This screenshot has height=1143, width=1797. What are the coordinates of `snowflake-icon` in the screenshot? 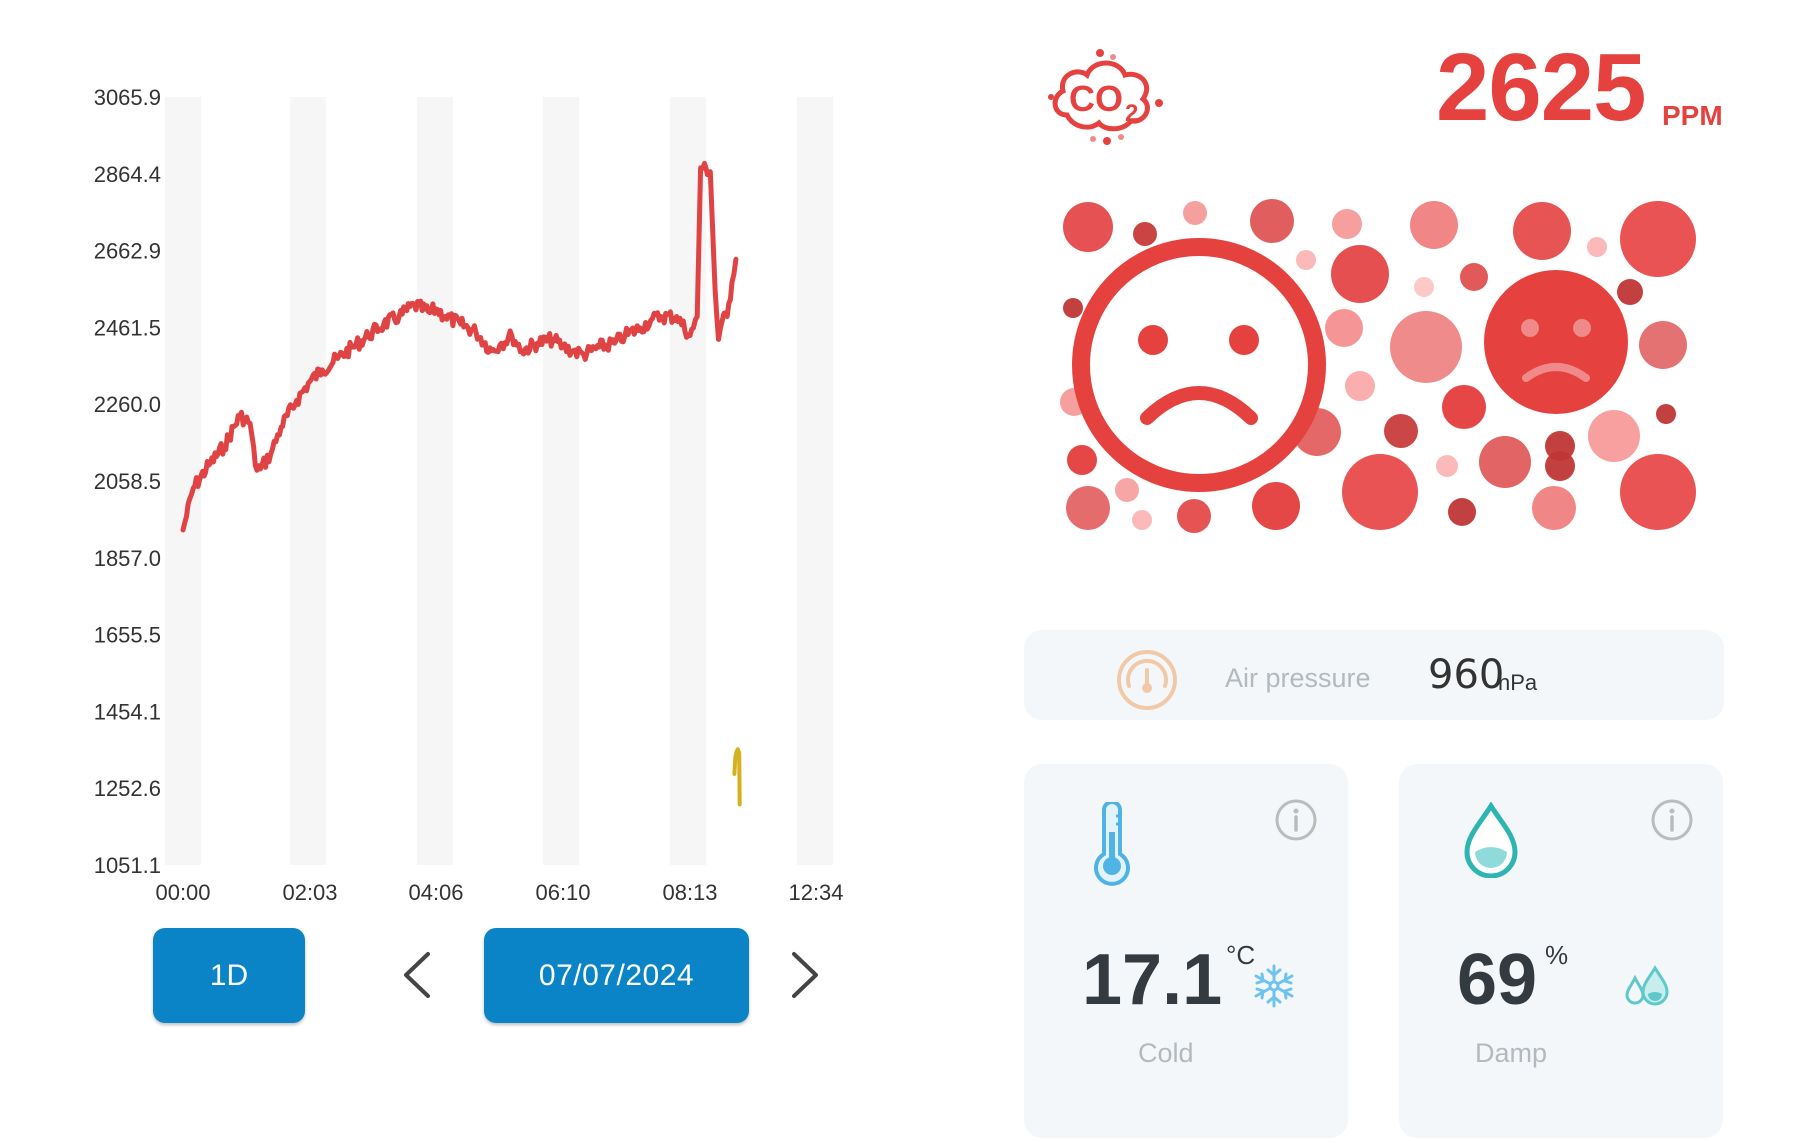 It's located at (1274, 986).